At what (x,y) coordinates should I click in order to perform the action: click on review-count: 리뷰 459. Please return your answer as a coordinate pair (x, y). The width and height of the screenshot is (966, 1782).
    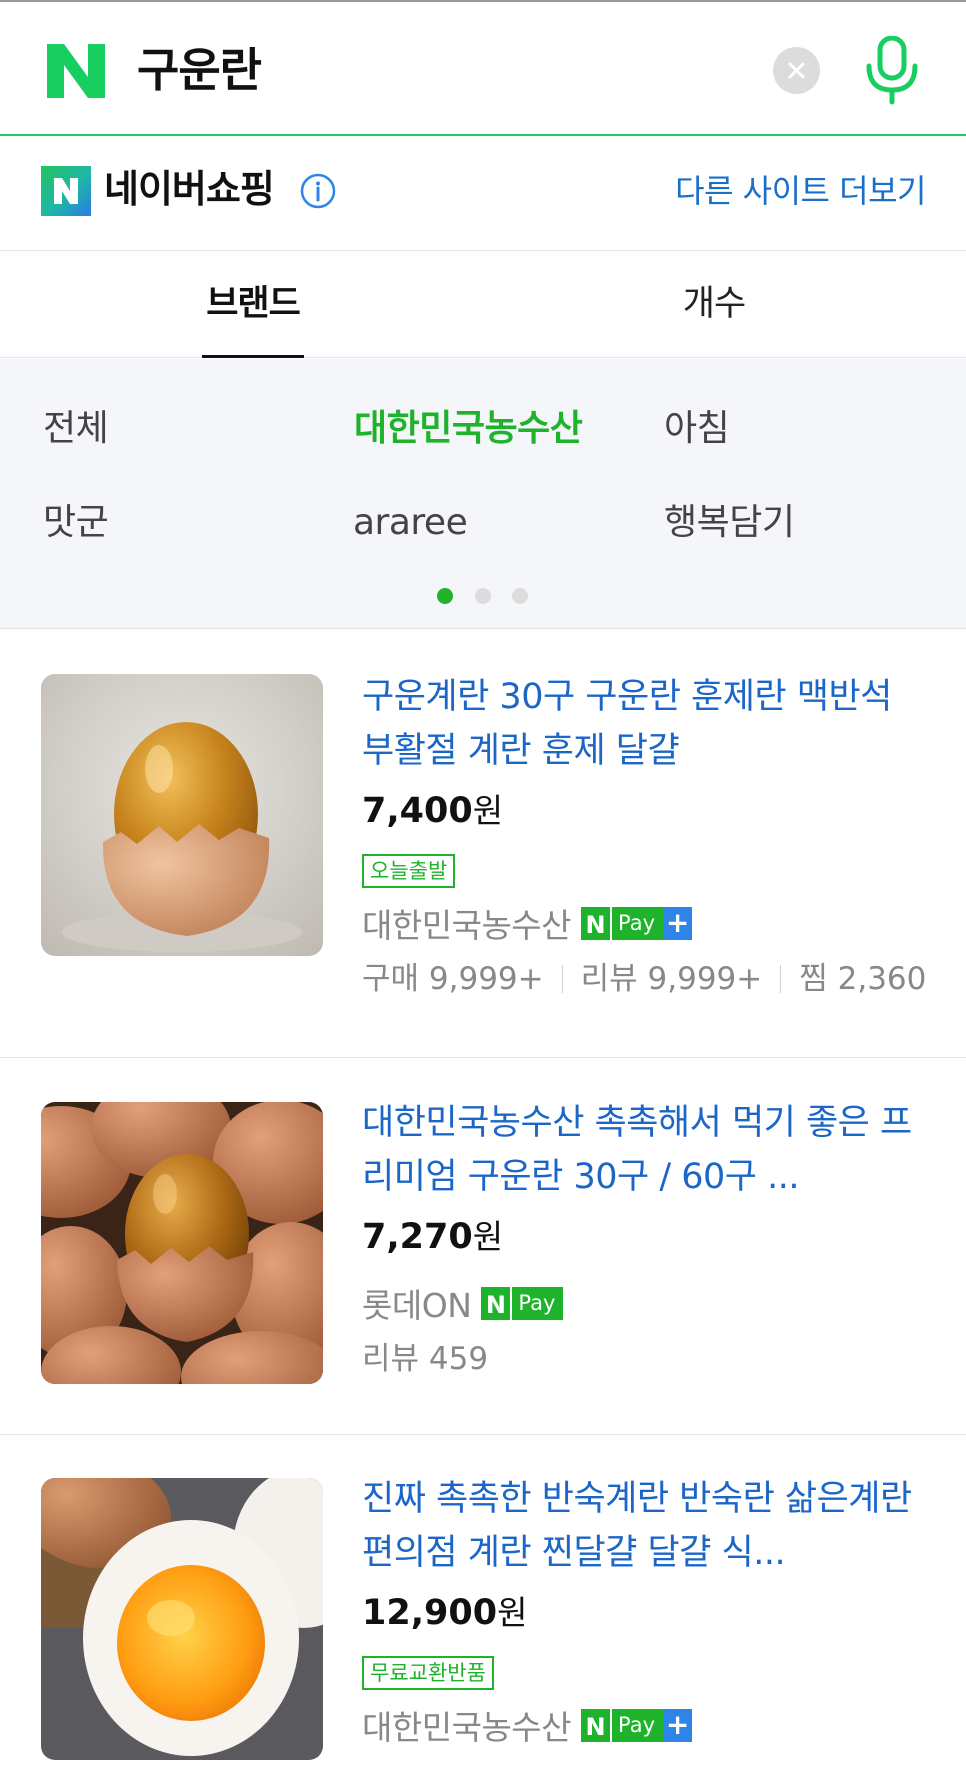
    Looking at the image, I should click on (425, 1359).